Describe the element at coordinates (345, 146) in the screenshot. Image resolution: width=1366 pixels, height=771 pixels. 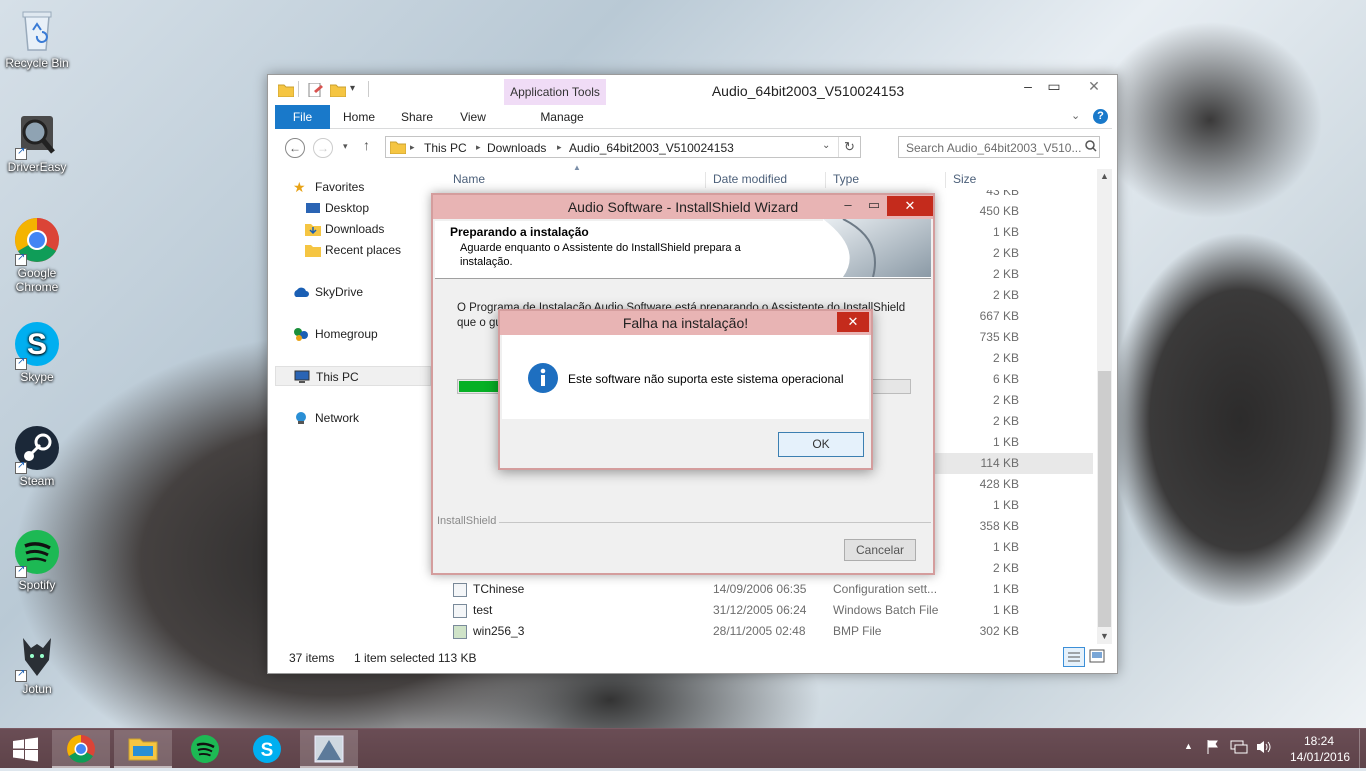
I see `recent-locations-icon: ▾` at that location.